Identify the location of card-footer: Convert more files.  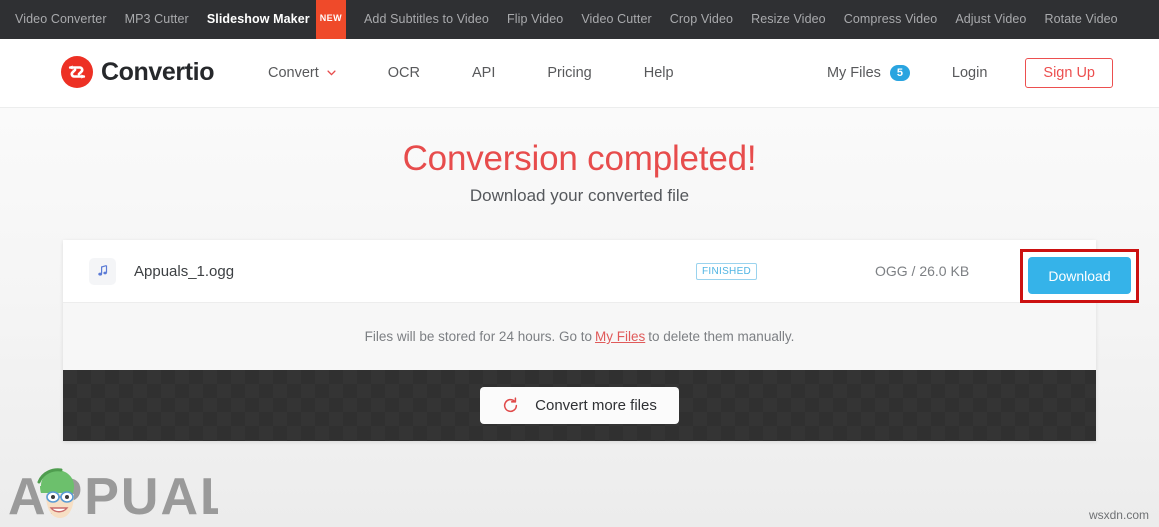
(579, 405).